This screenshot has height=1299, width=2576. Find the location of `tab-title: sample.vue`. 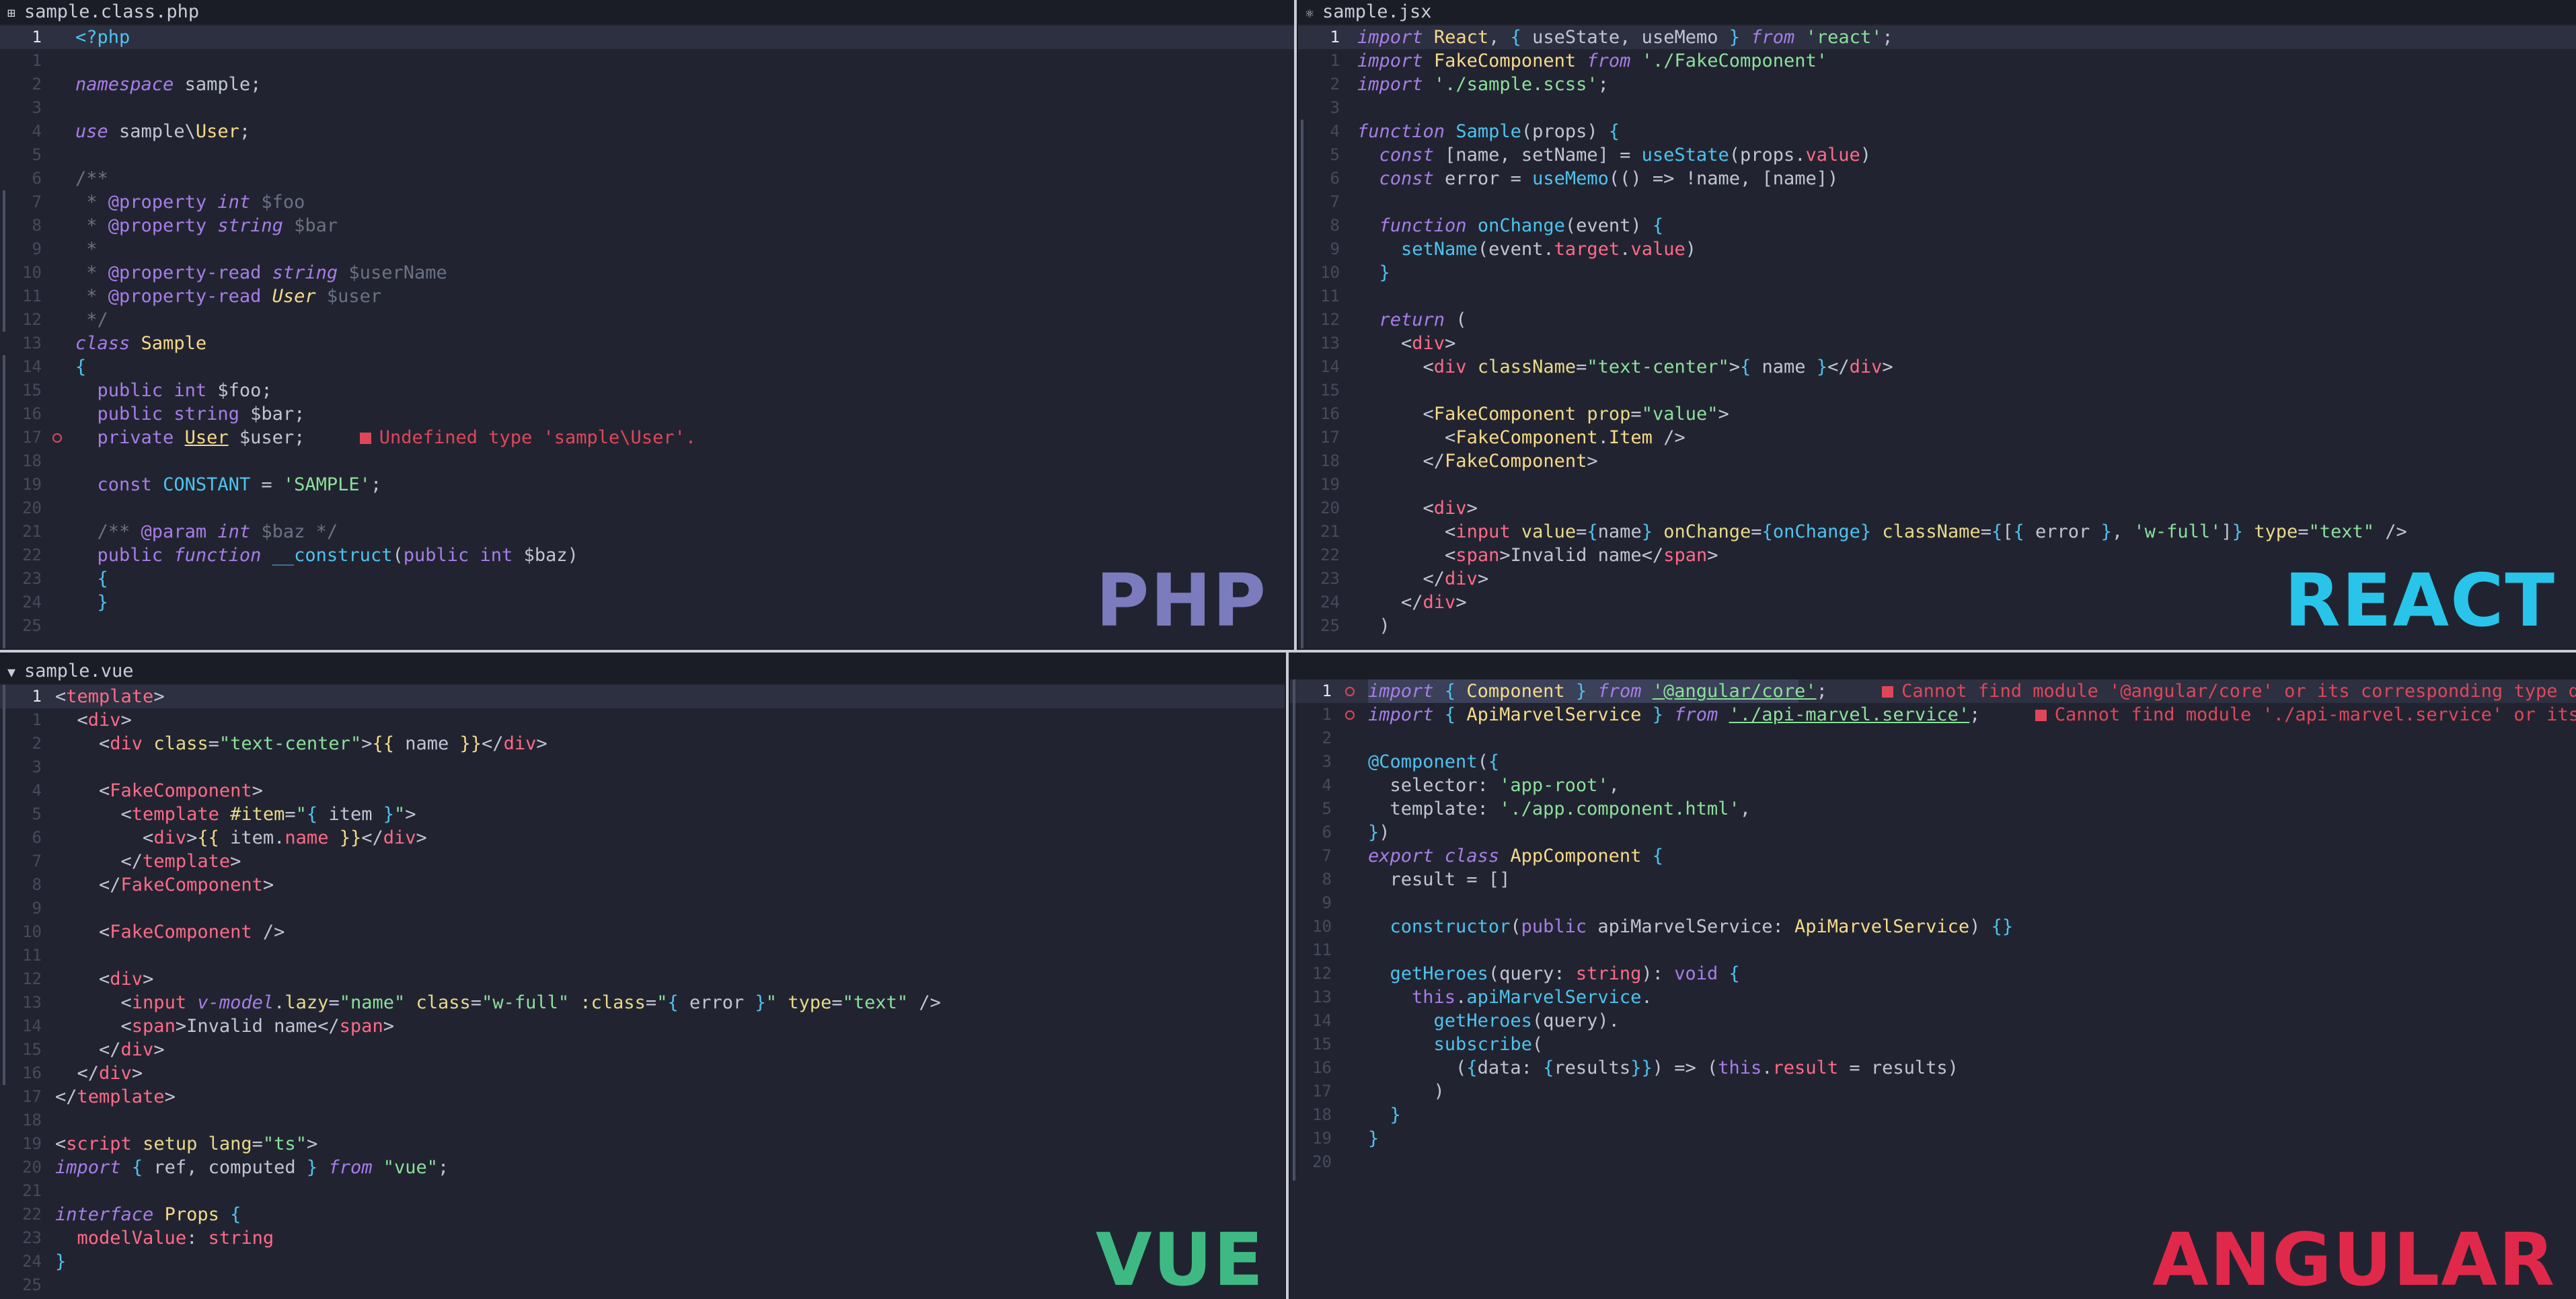

tab-title: sample.vue is located at coordinates (79, 671).